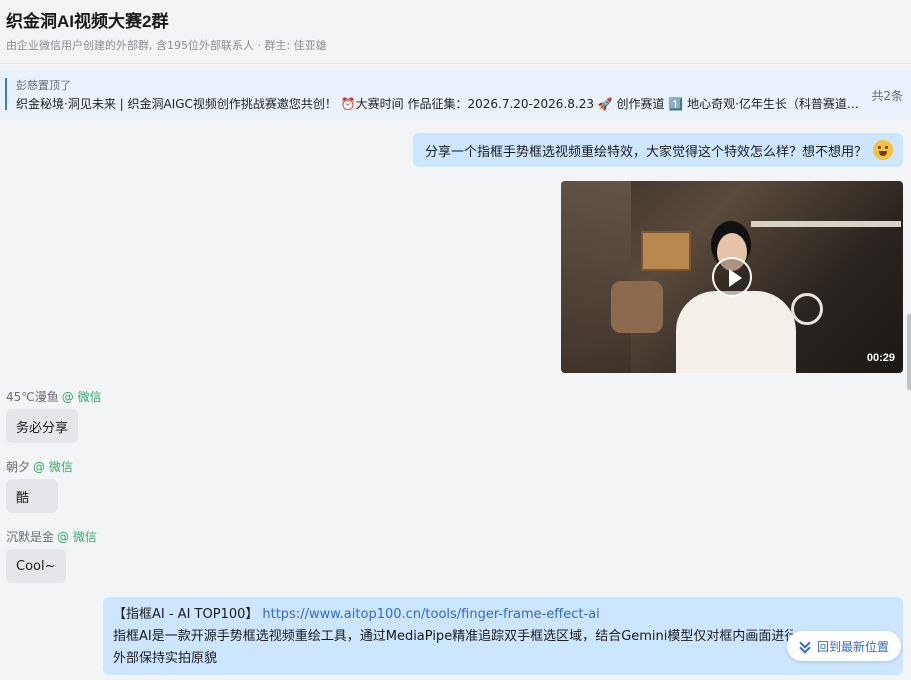 This screenshot has height=680, width=911. I want to click on group-title: 织金洞AI视频大赛2群, so click(87, 21).